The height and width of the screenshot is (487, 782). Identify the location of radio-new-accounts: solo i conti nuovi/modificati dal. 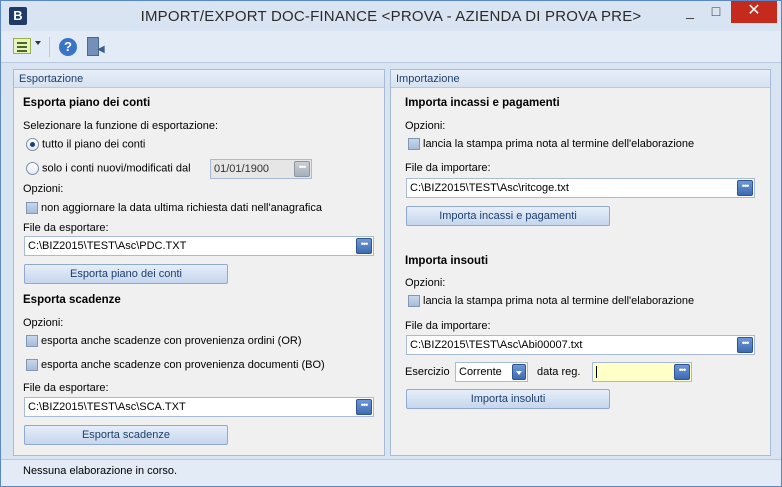
(108, 168).